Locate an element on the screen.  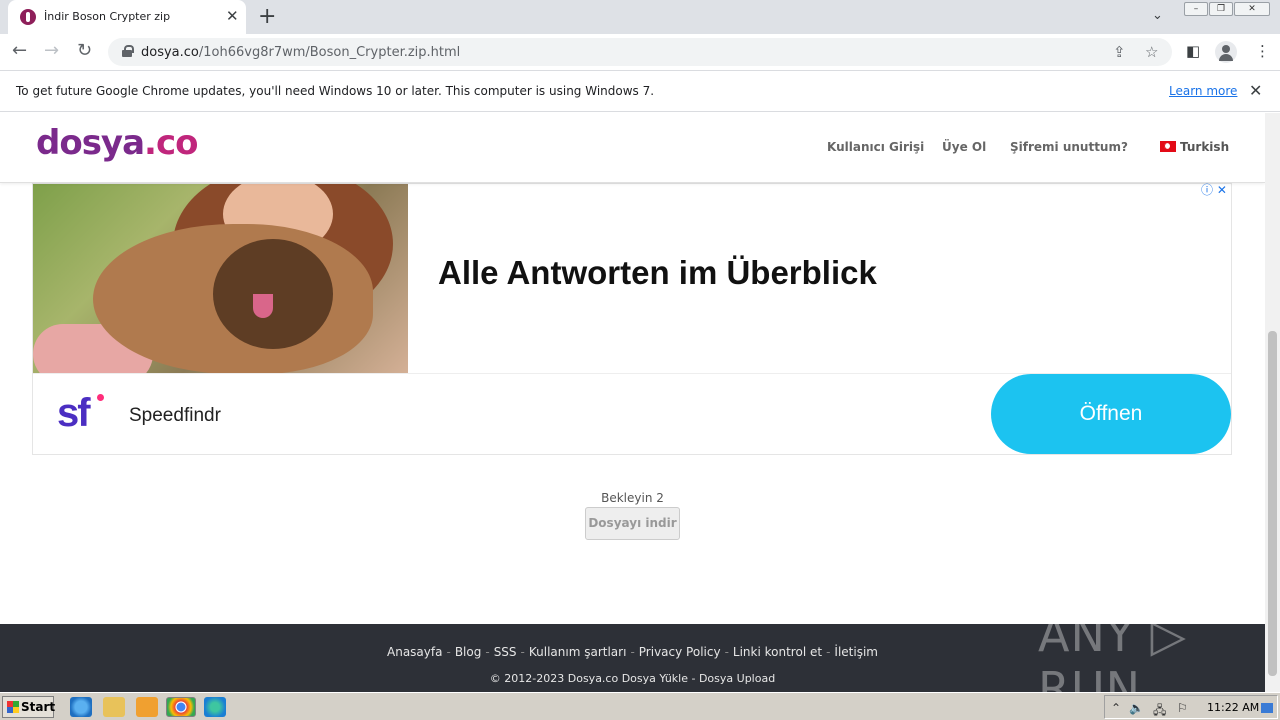
ad-open-button: Öffnen is located at coordinates (1111, 414).